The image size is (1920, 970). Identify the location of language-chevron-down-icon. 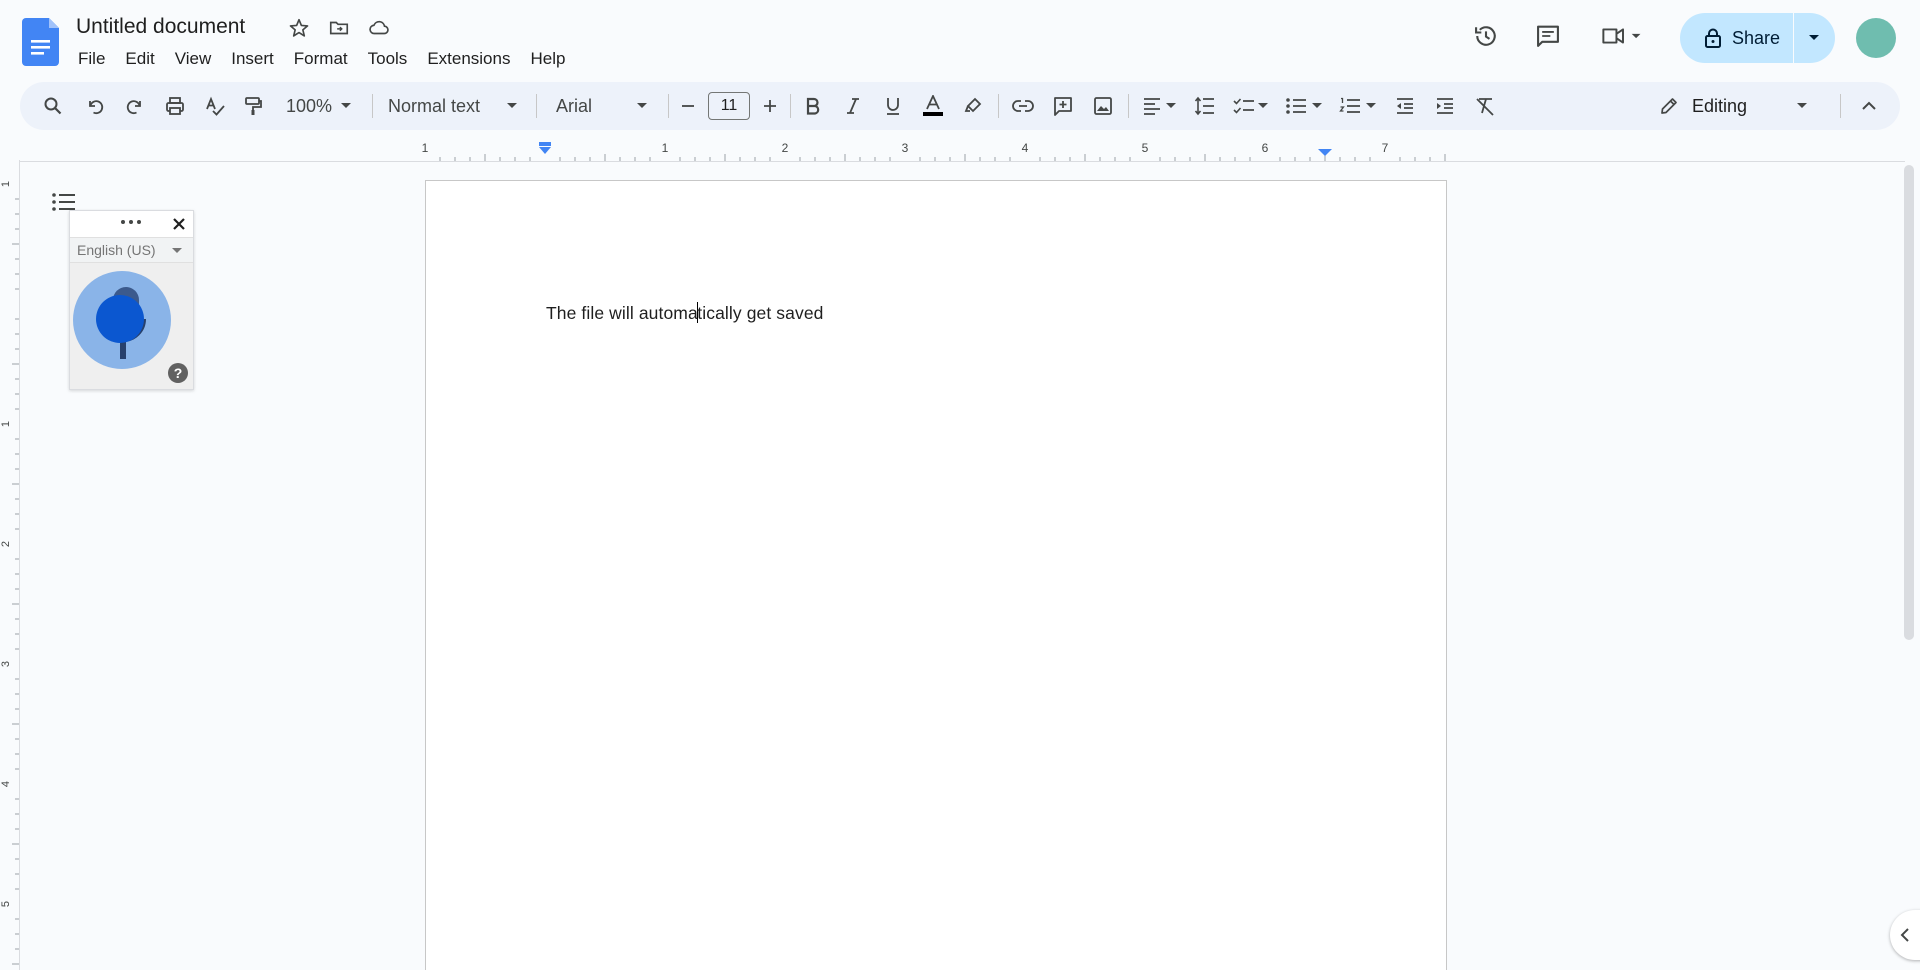
(177, 250).